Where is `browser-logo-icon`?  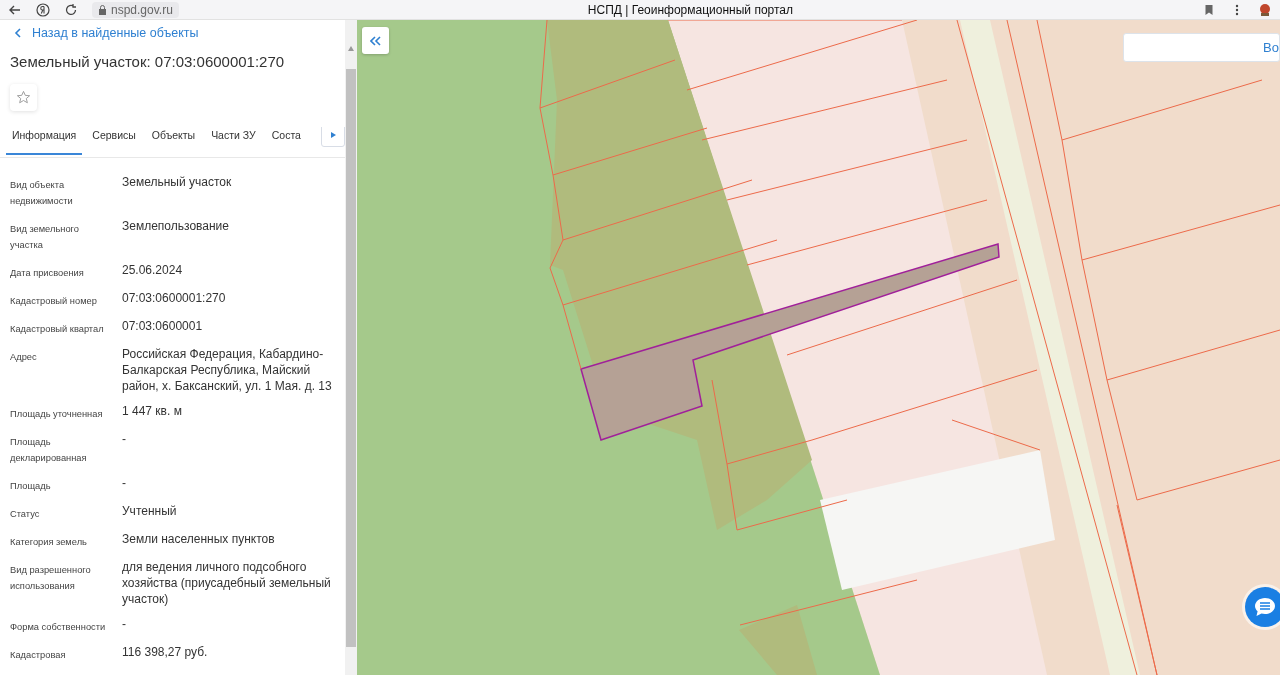
browser-logo-icon is located at coordinates (43, 9).